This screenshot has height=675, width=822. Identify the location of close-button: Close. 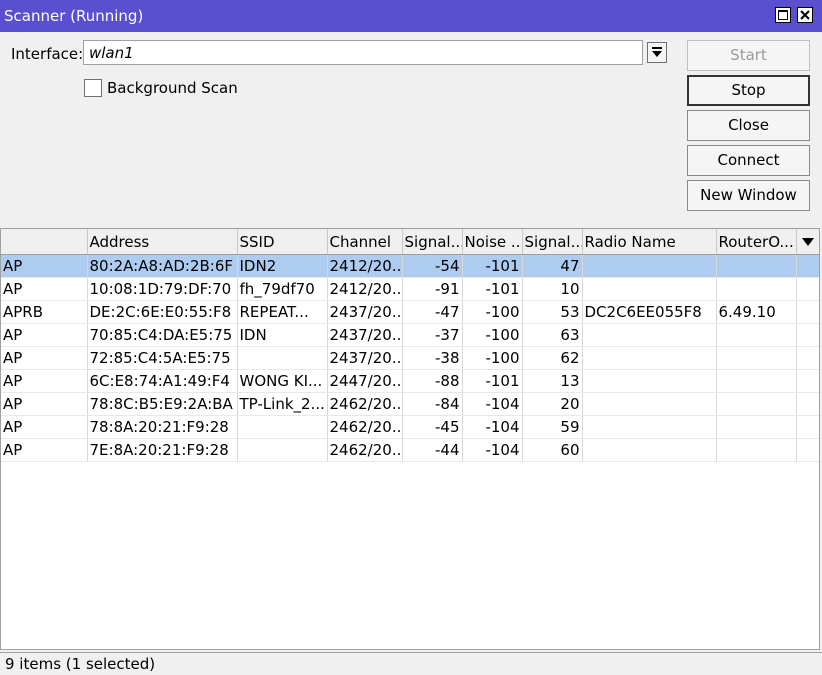
(748, 125).